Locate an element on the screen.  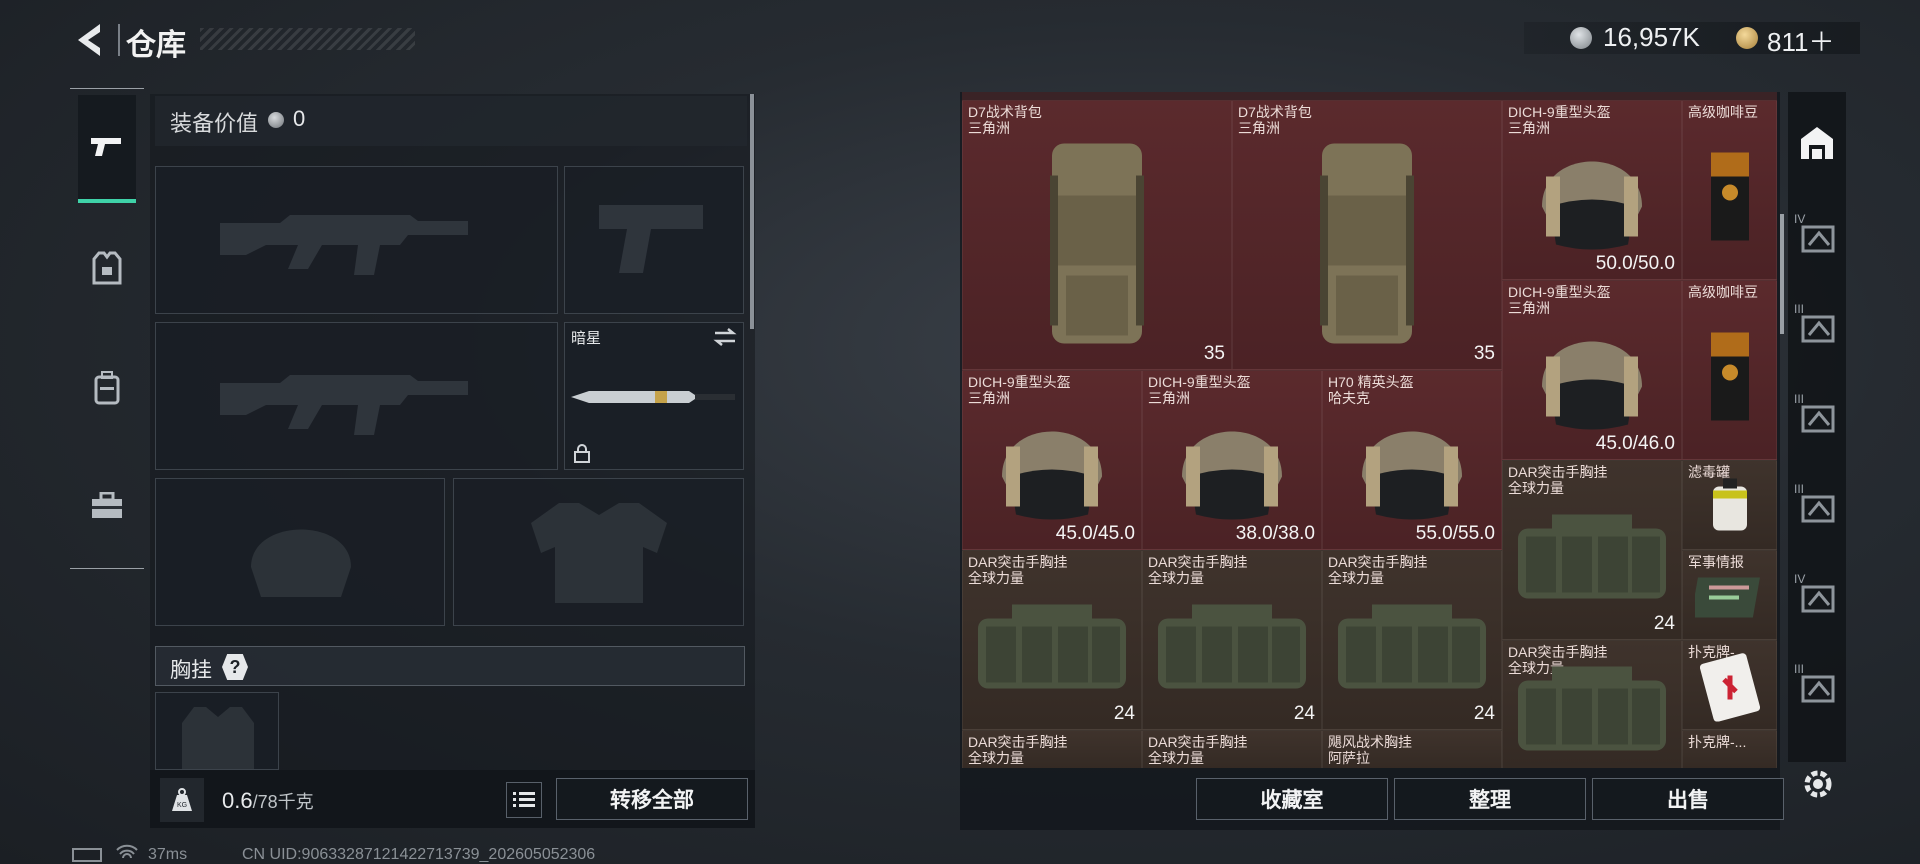
back-arrow-icon is located at coordinates (89, 40).